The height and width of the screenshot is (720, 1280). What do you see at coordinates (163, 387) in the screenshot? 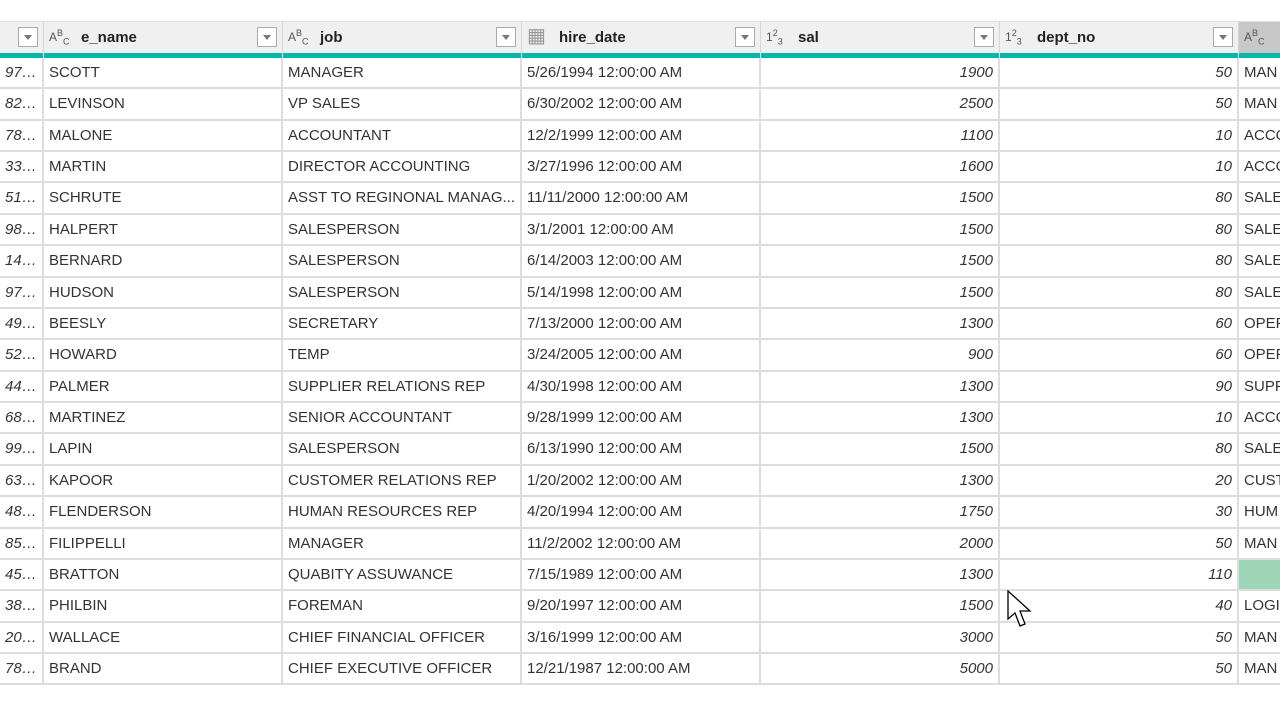
I see `cell-e_name: PALMER` at bounding box center [163, 387].